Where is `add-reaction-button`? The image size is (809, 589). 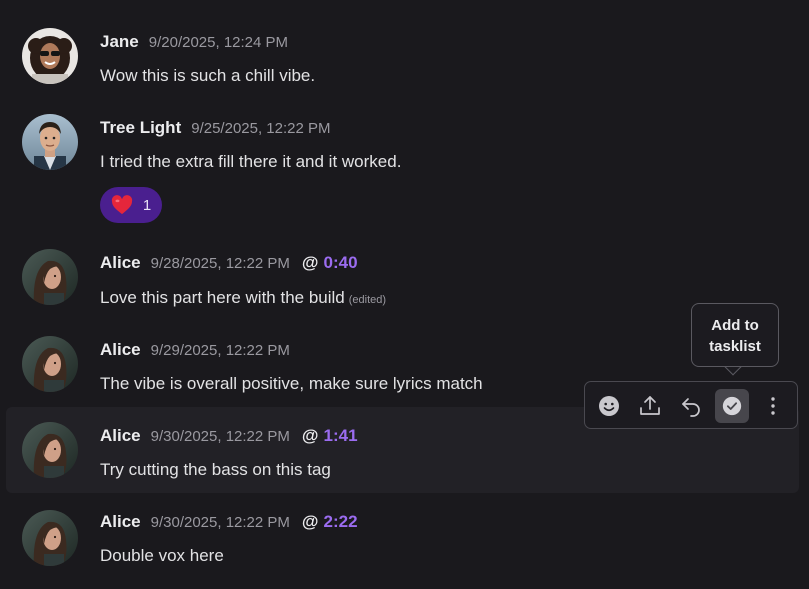 add-reaction-button is located at coordinates (609, 406).